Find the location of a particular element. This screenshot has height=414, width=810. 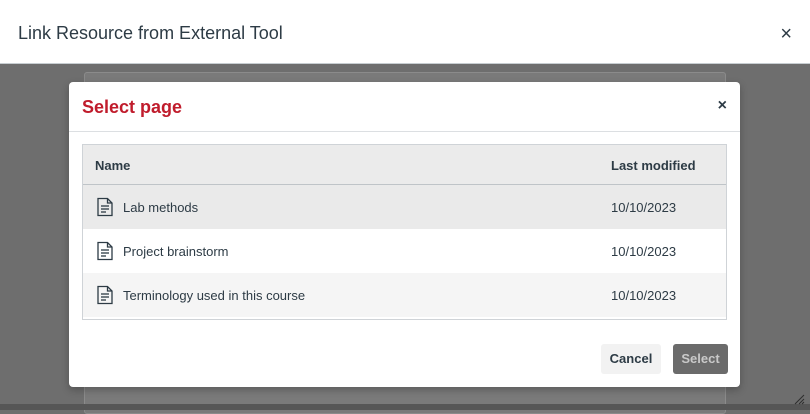

row-name: Lab methods is located at coordinates (161, 207).